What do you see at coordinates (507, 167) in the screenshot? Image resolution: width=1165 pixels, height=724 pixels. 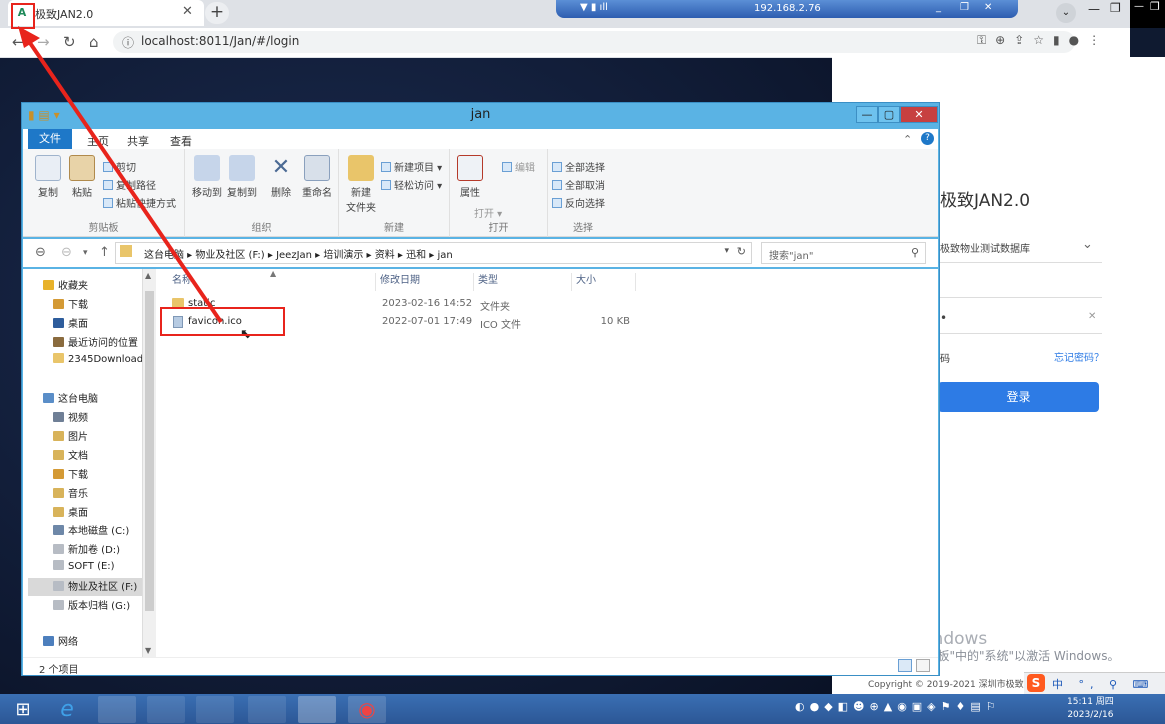 I see `edit-icon` at bounding box center [507, 167].